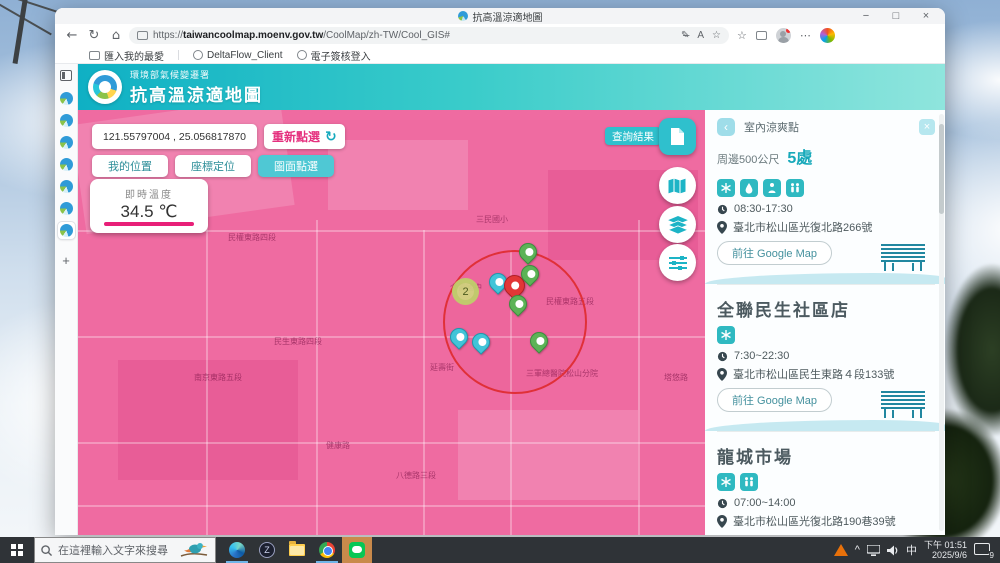 Image resolution: width=1000 pixels, height=563 pixels. Describe the element at coordinates (327, 550) in the screenshot. I see `taskbar-chrome` at that location.